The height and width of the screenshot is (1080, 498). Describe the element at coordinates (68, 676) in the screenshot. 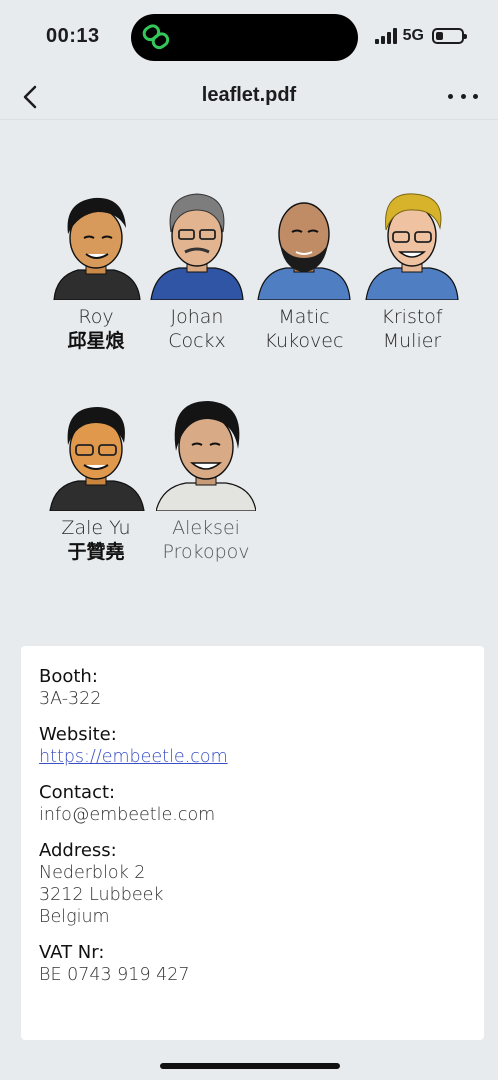

I see `booth-label: Booth:` at that location.